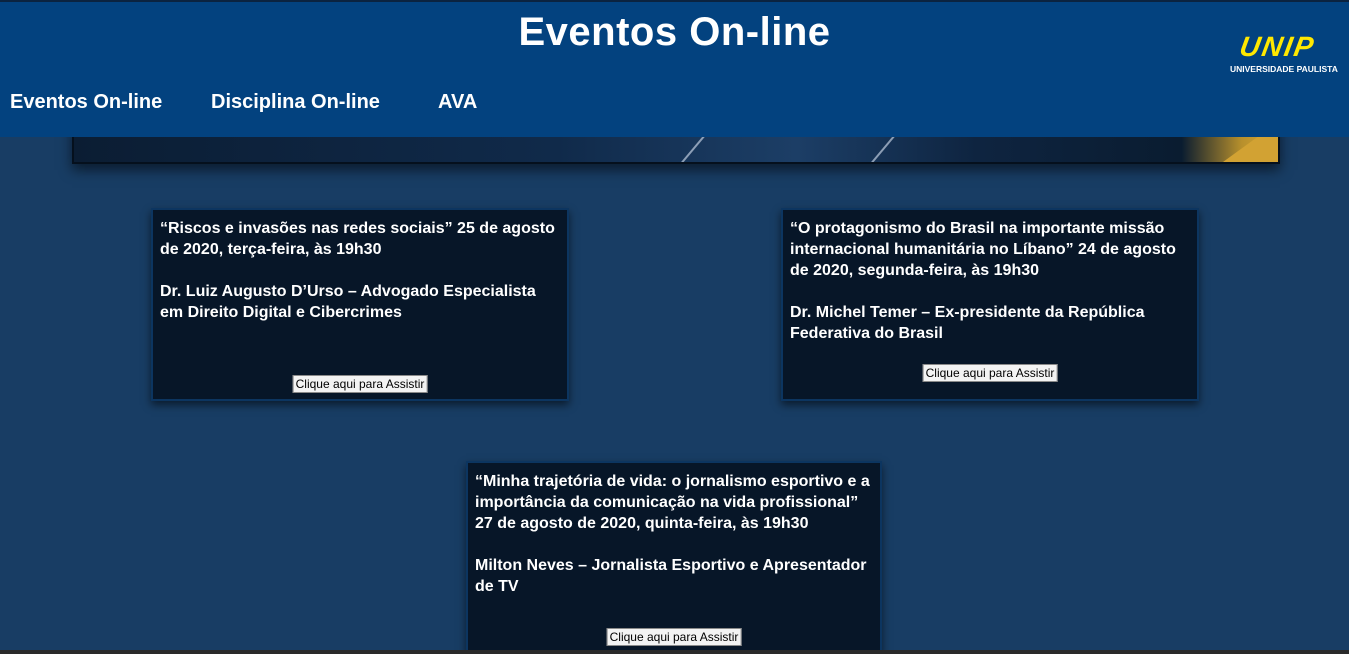 The width and height of the screenshot is (1349, 654). What do you see at coordinates (295, 102) in the screenshot?
I see `nav-link-disciplina-online: Disciplina On-line` at bounding box center [295, 102].